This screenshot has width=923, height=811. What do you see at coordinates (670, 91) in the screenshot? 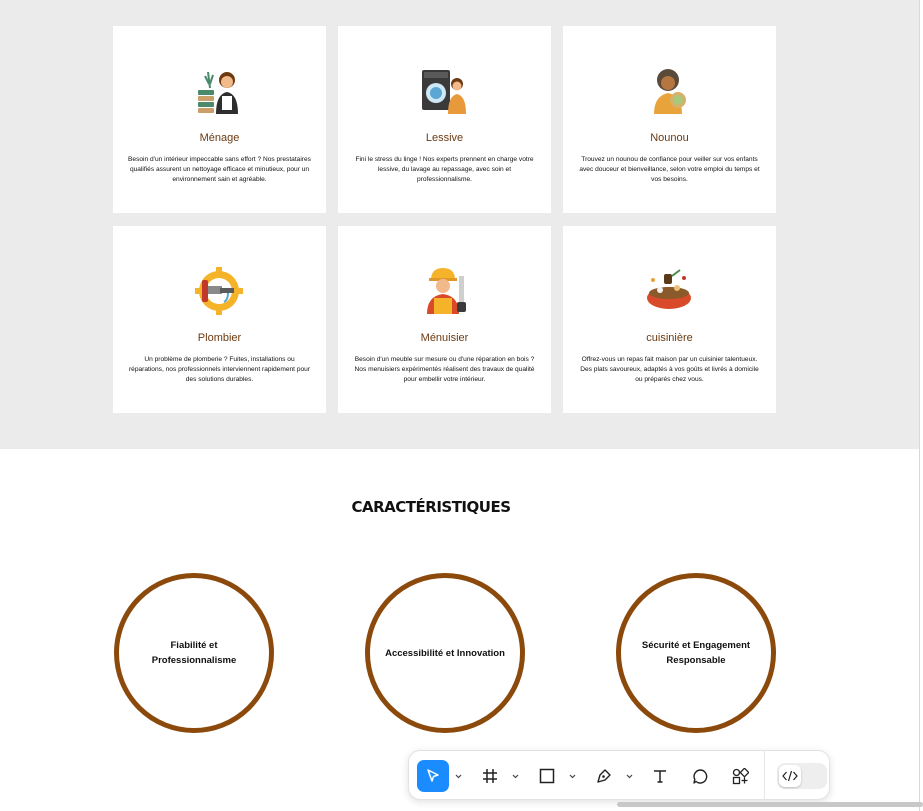
I see `nanny-icon` at bounding box center [670, 91].